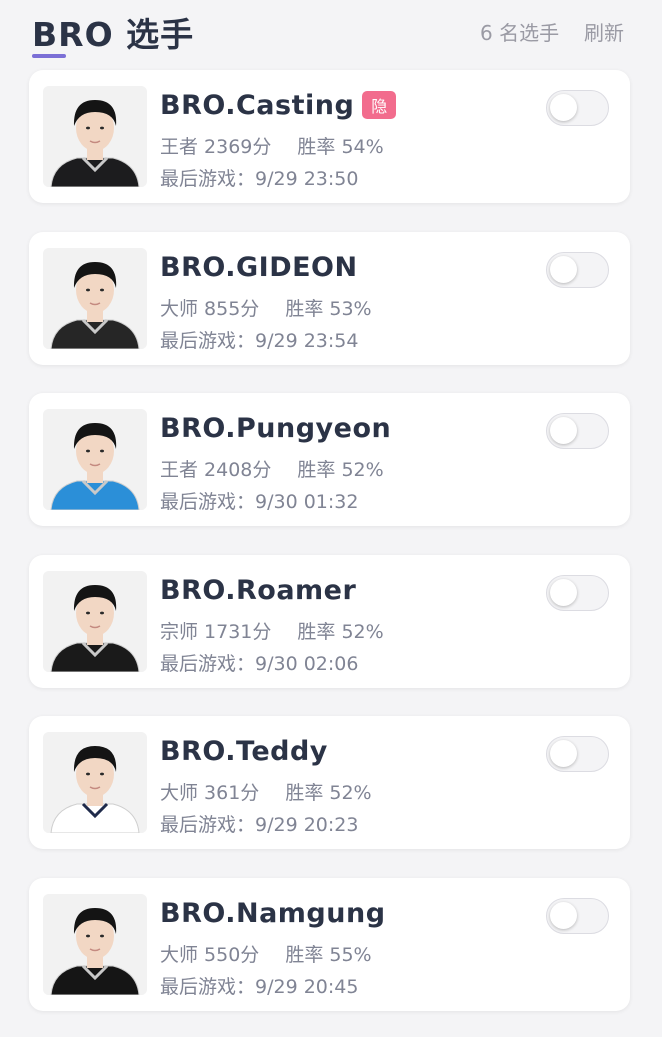  I want to click on player-card: BRO.Teddy 大师 361分 胜率 52% 最后游戏：9/29 20:23, so click(329, 782).